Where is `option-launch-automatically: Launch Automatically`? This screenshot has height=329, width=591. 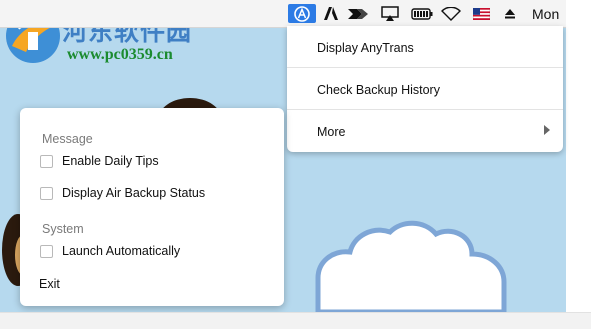 option-launch-automatically: Launch Automatically is located at coordinates (110, 251).